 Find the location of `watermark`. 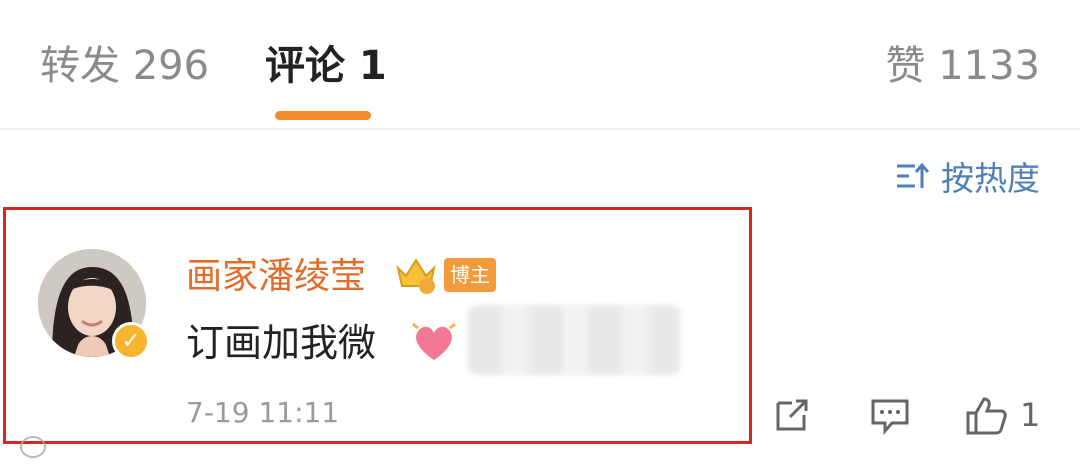

watermark is located at coordinates (33, 447).